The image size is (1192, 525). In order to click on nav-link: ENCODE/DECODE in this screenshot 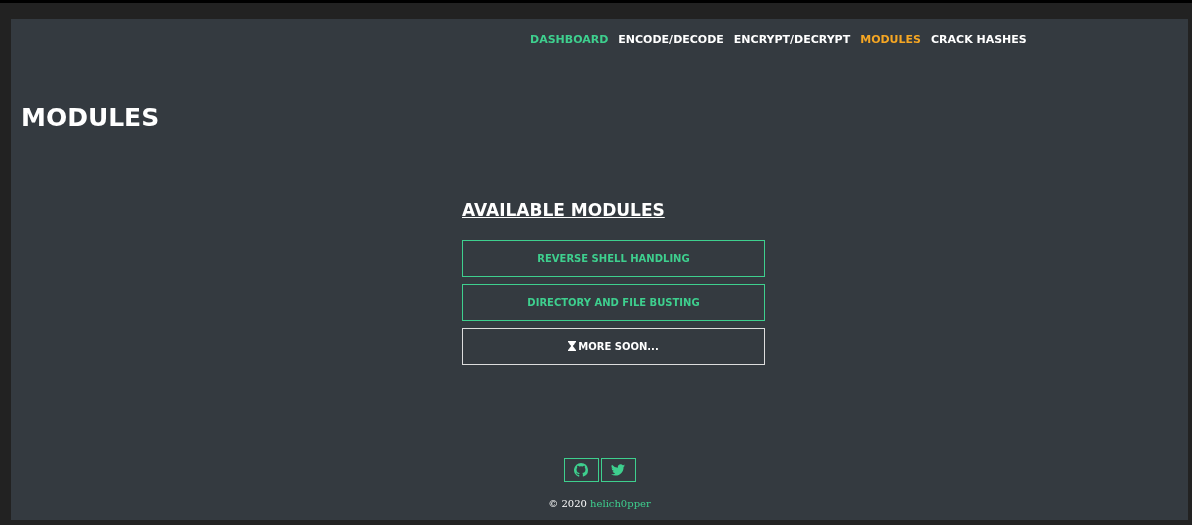, I will do `click(671, 40)`.